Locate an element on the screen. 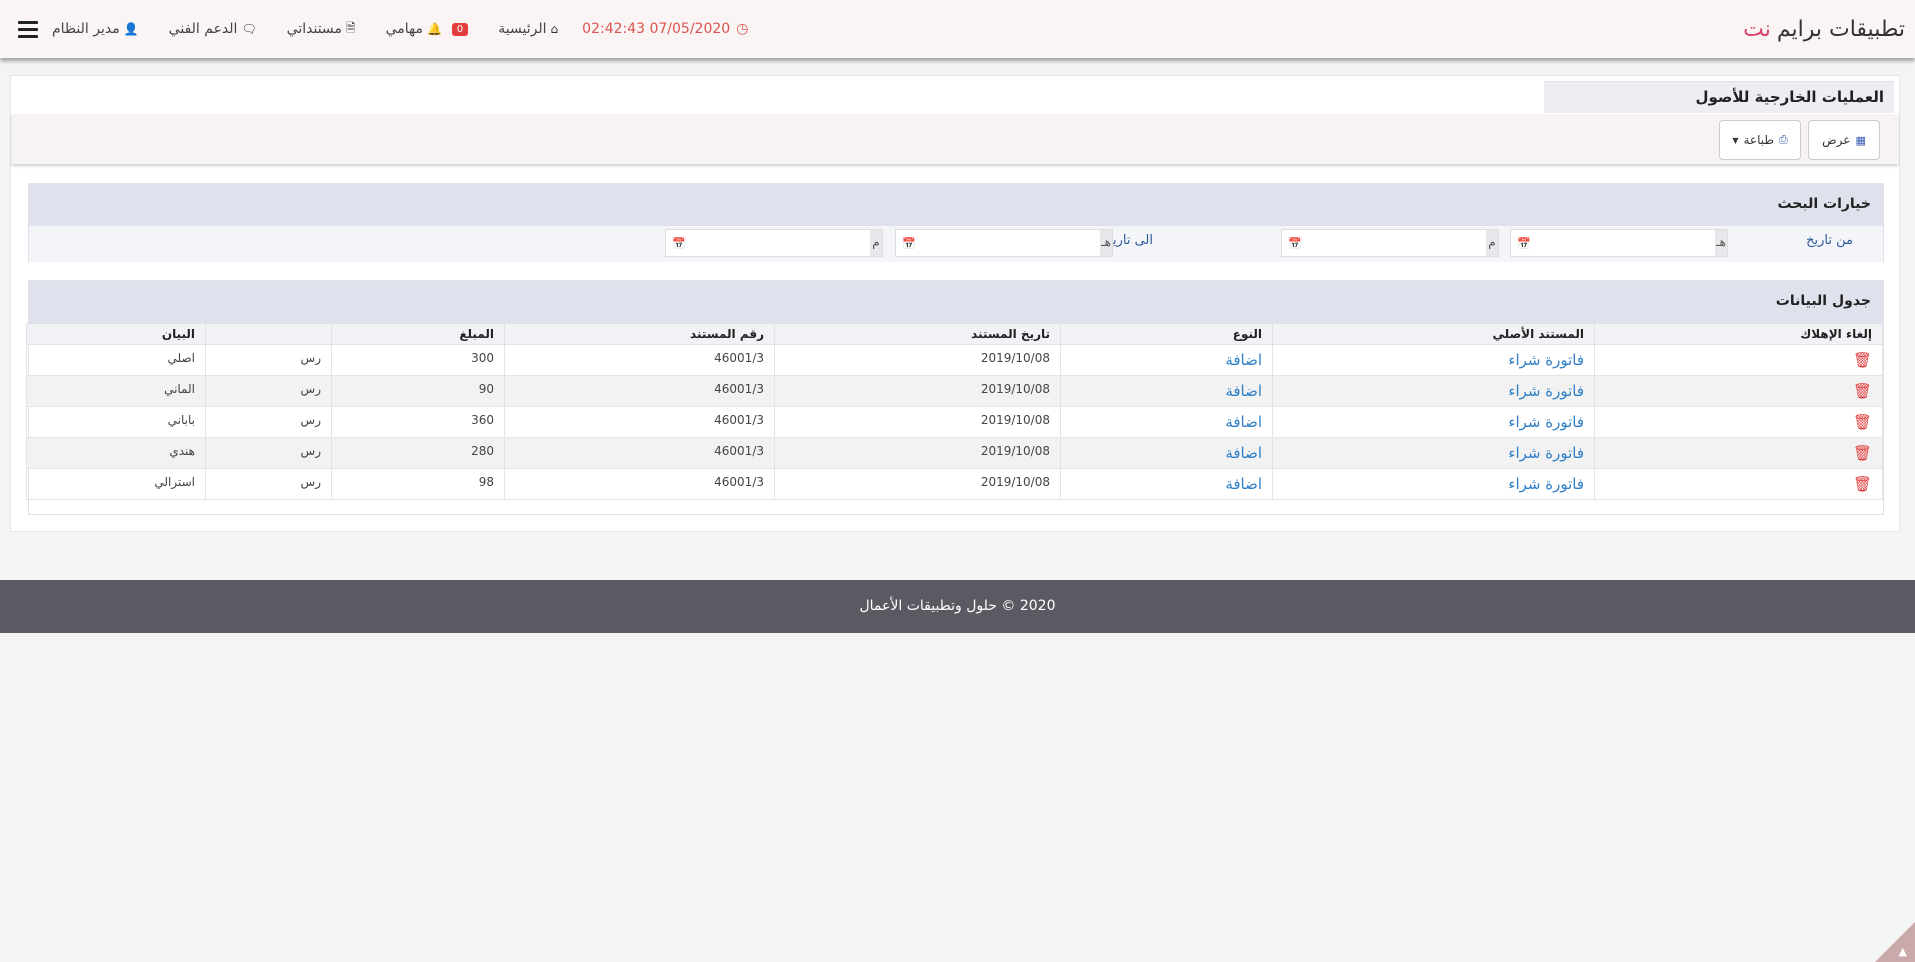 This screenshot has width=1915, height=962. page-footer: 2020 © حلول وتطبيقات الأعمال is located at coordinates (957, 606).